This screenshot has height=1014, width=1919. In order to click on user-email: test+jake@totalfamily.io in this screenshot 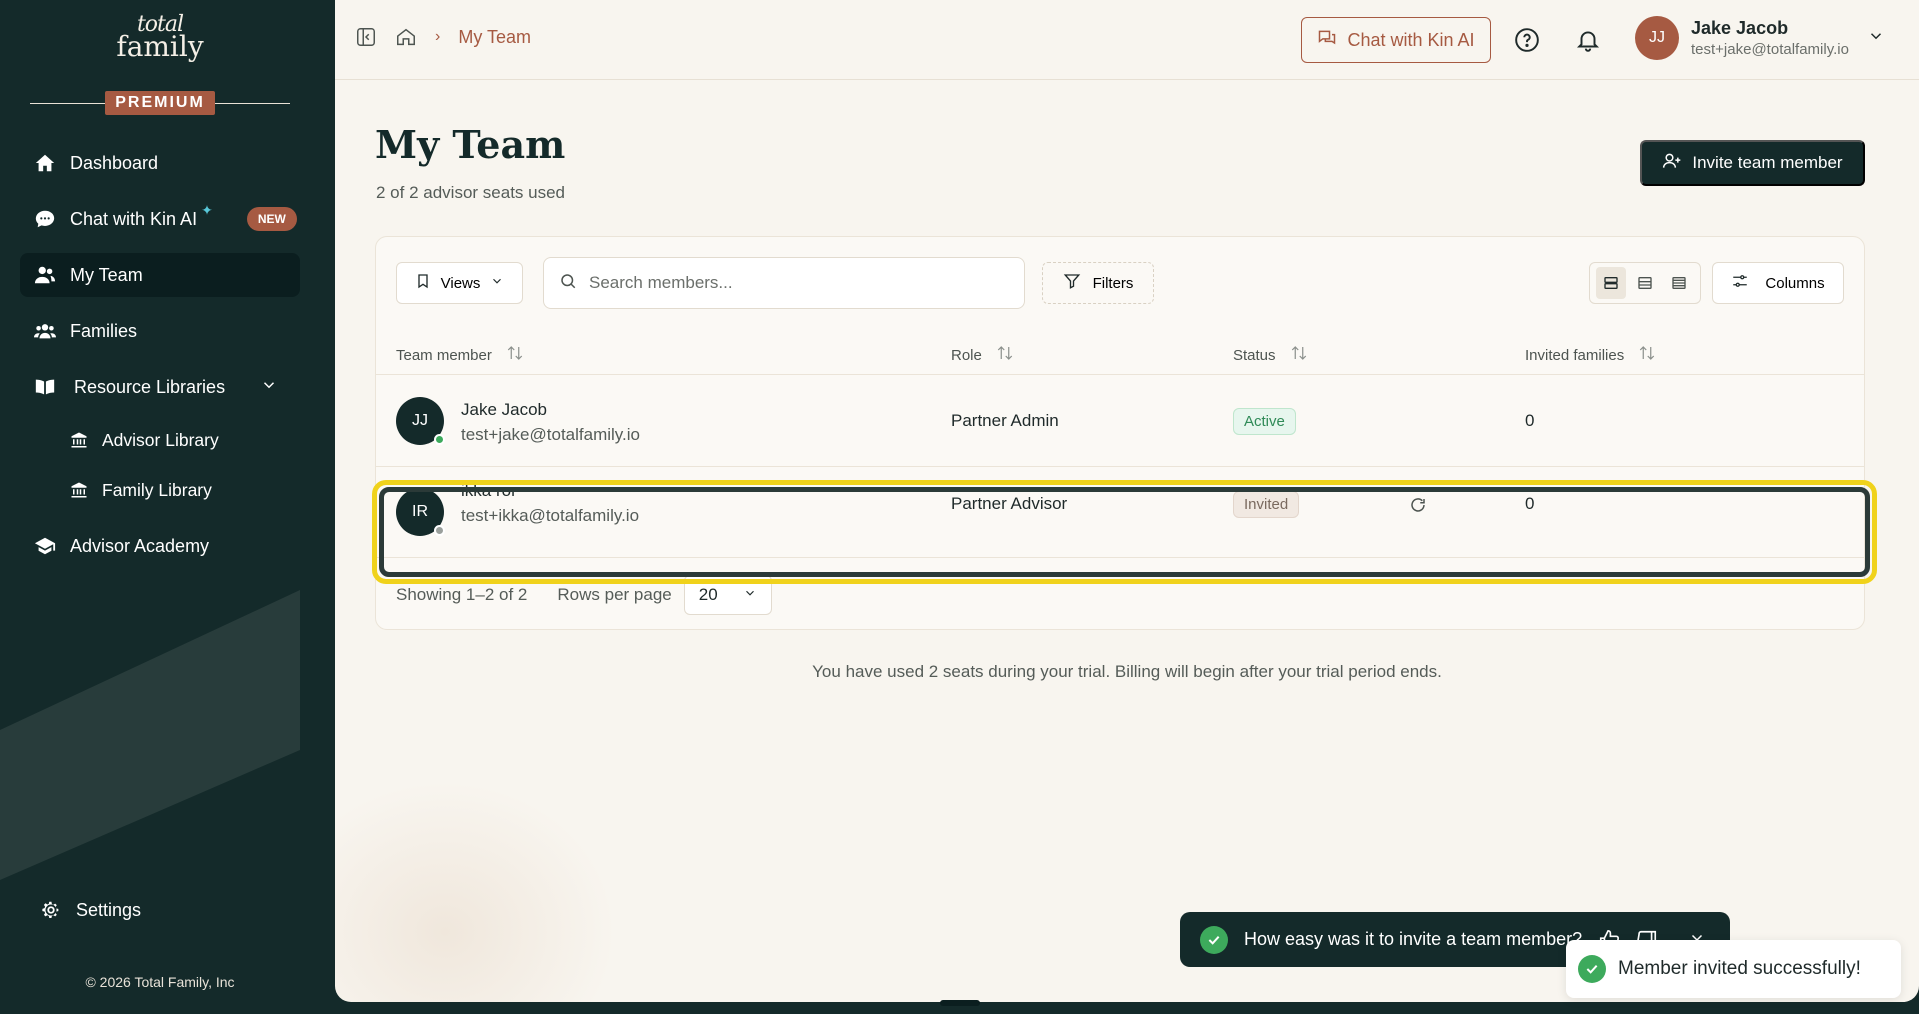, I will do `click(1770, 49)`.